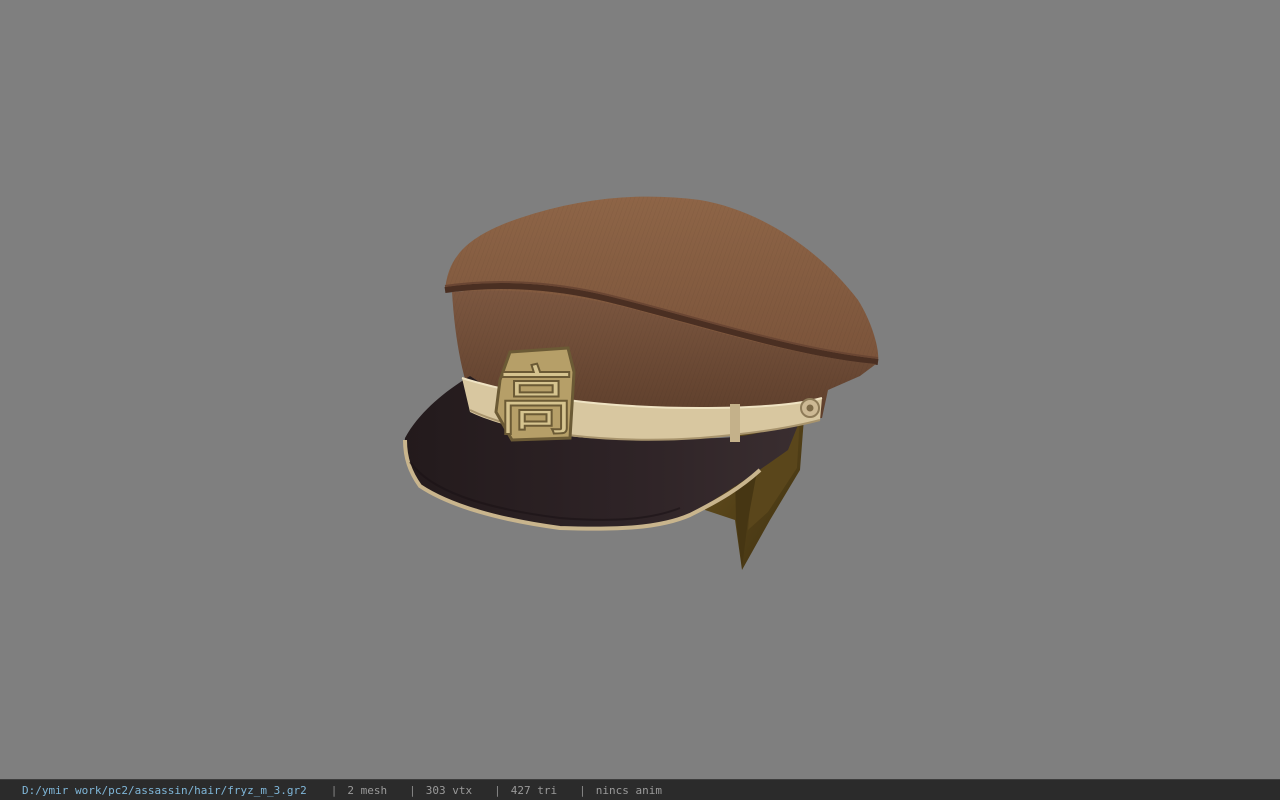  I want to click on status-vertex-count: 303 vtx, so click(449, 790).